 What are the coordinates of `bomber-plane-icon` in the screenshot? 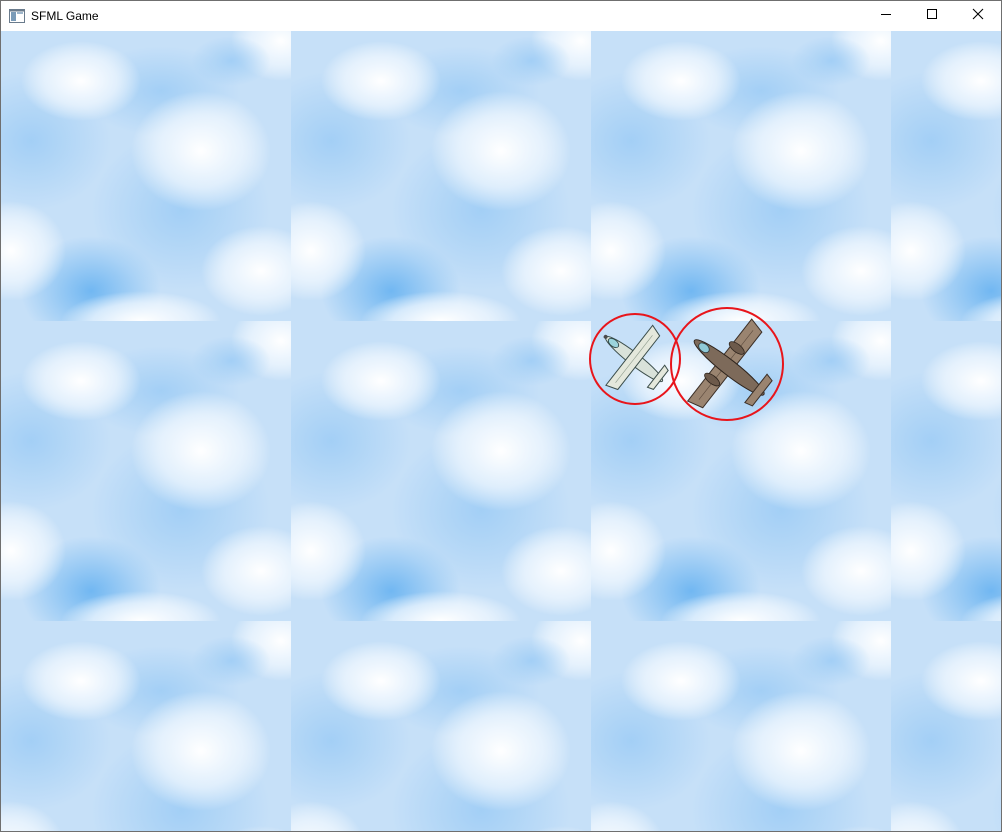 It's located at (729, 363).